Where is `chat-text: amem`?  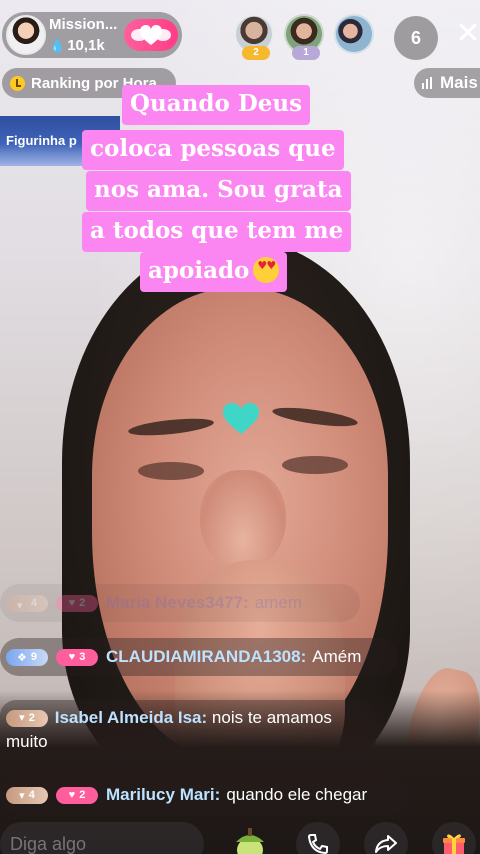
chat-text: amem is located at coordinates (278, 602).